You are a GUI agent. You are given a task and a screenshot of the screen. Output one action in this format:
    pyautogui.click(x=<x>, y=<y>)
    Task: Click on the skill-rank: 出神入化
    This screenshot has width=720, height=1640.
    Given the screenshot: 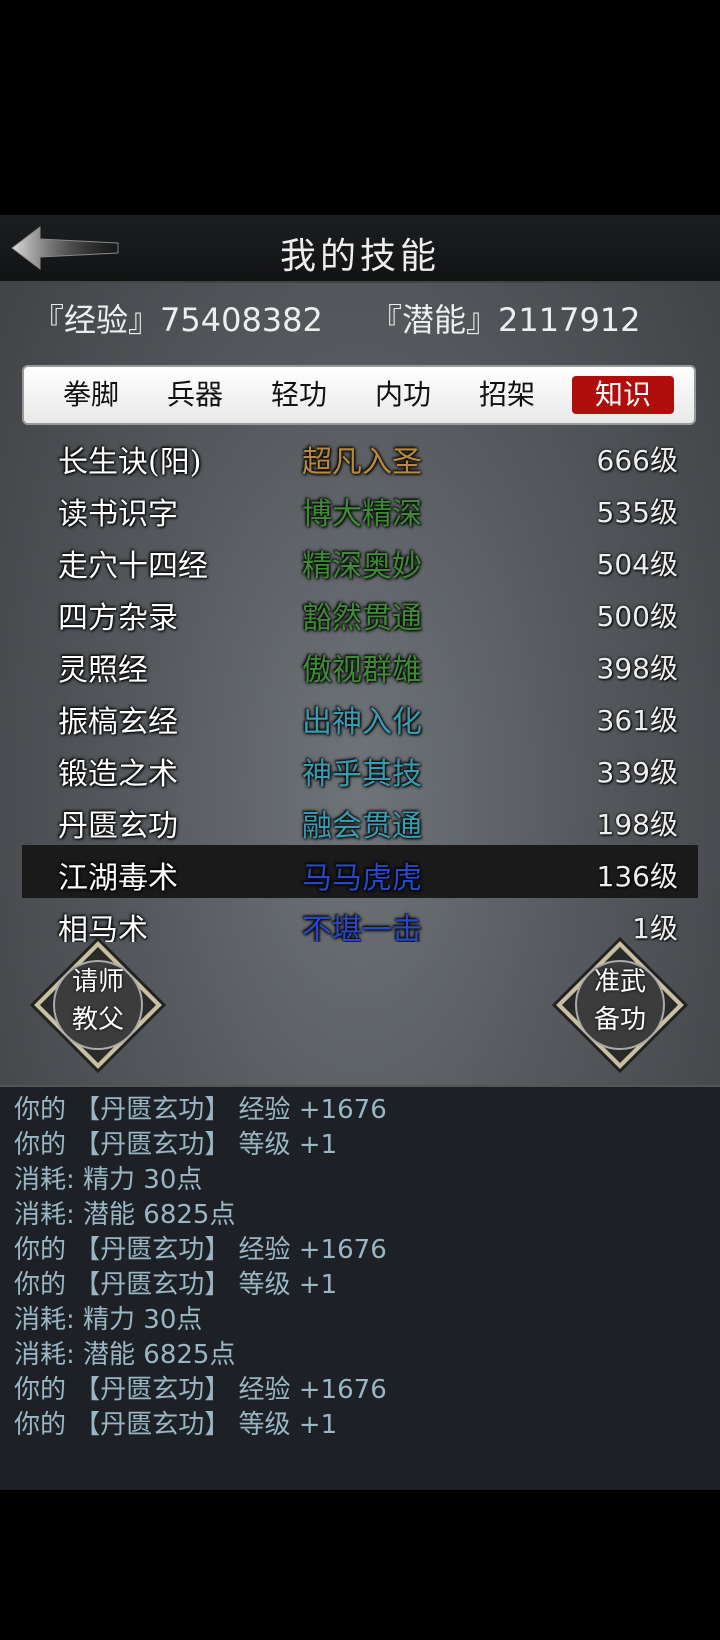 What is the action you would take?
    pyautogui.click(x=362, y=722)
    